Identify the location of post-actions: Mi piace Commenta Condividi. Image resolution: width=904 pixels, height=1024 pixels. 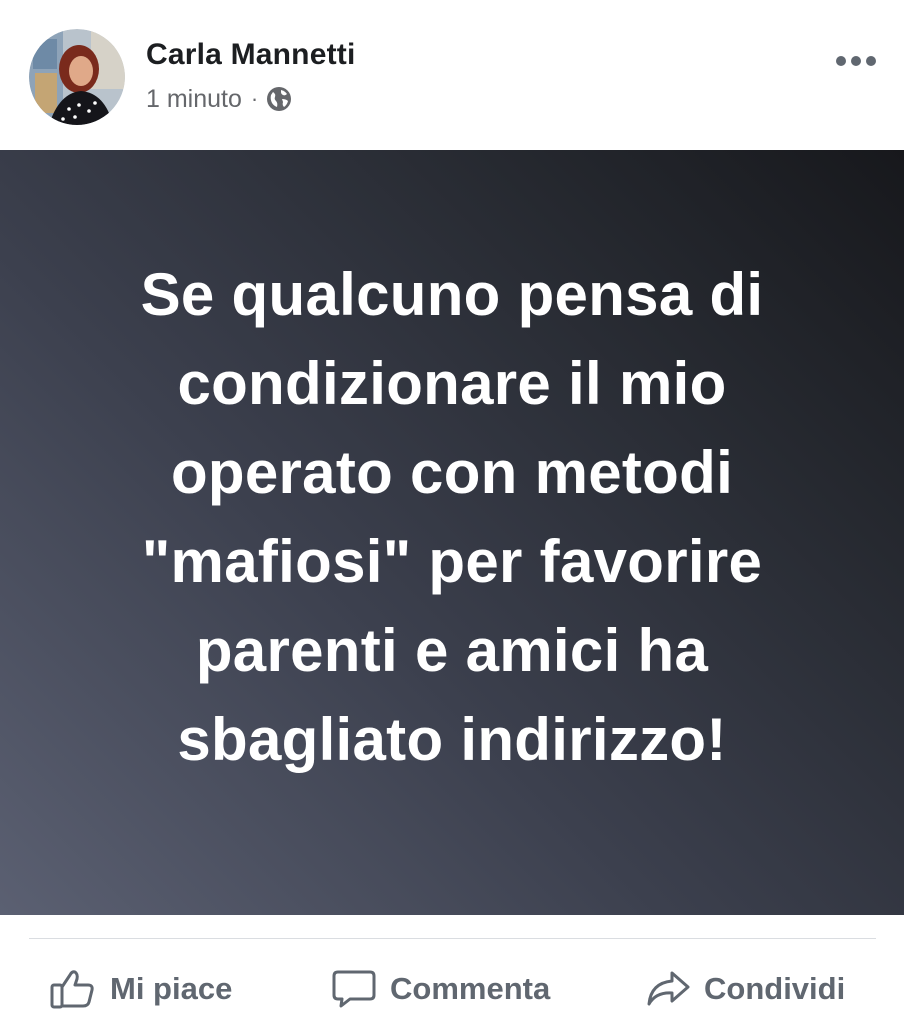
(452, 989).